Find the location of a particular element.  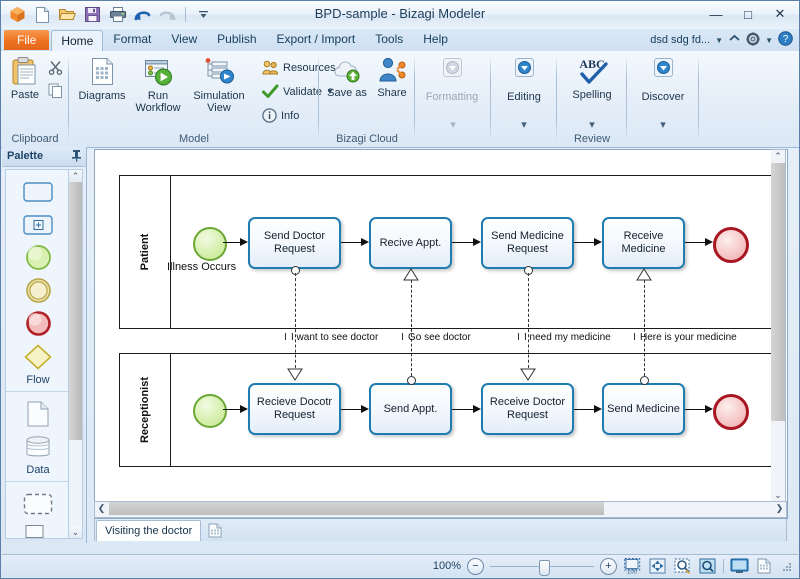

palette-subprocess is located at coordinates (38, 224).